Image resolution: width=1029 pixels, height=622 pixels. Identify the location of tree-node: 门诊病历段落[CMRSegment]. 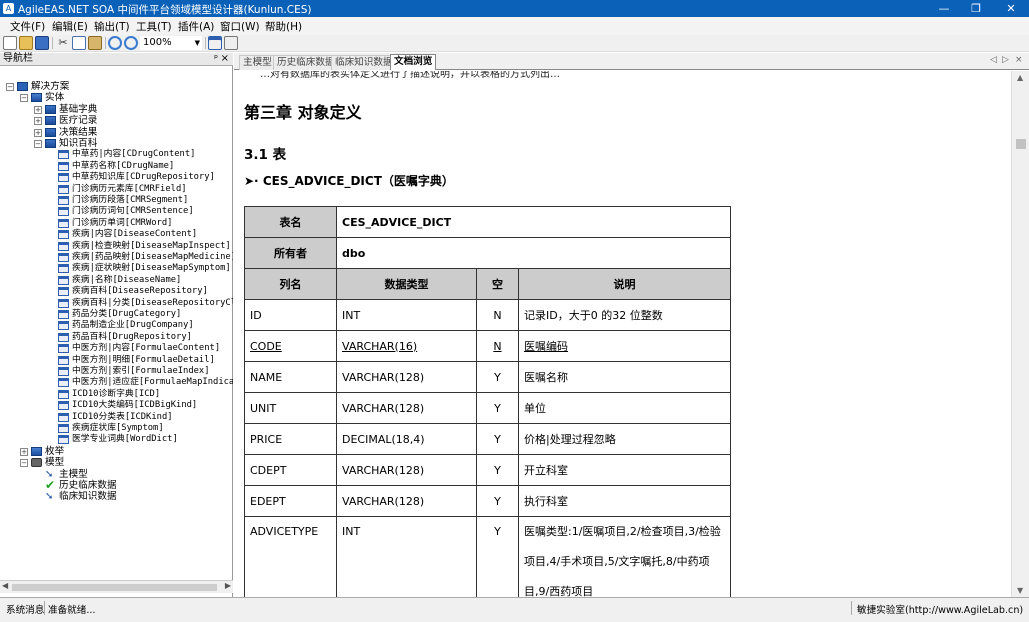
(116, 200).